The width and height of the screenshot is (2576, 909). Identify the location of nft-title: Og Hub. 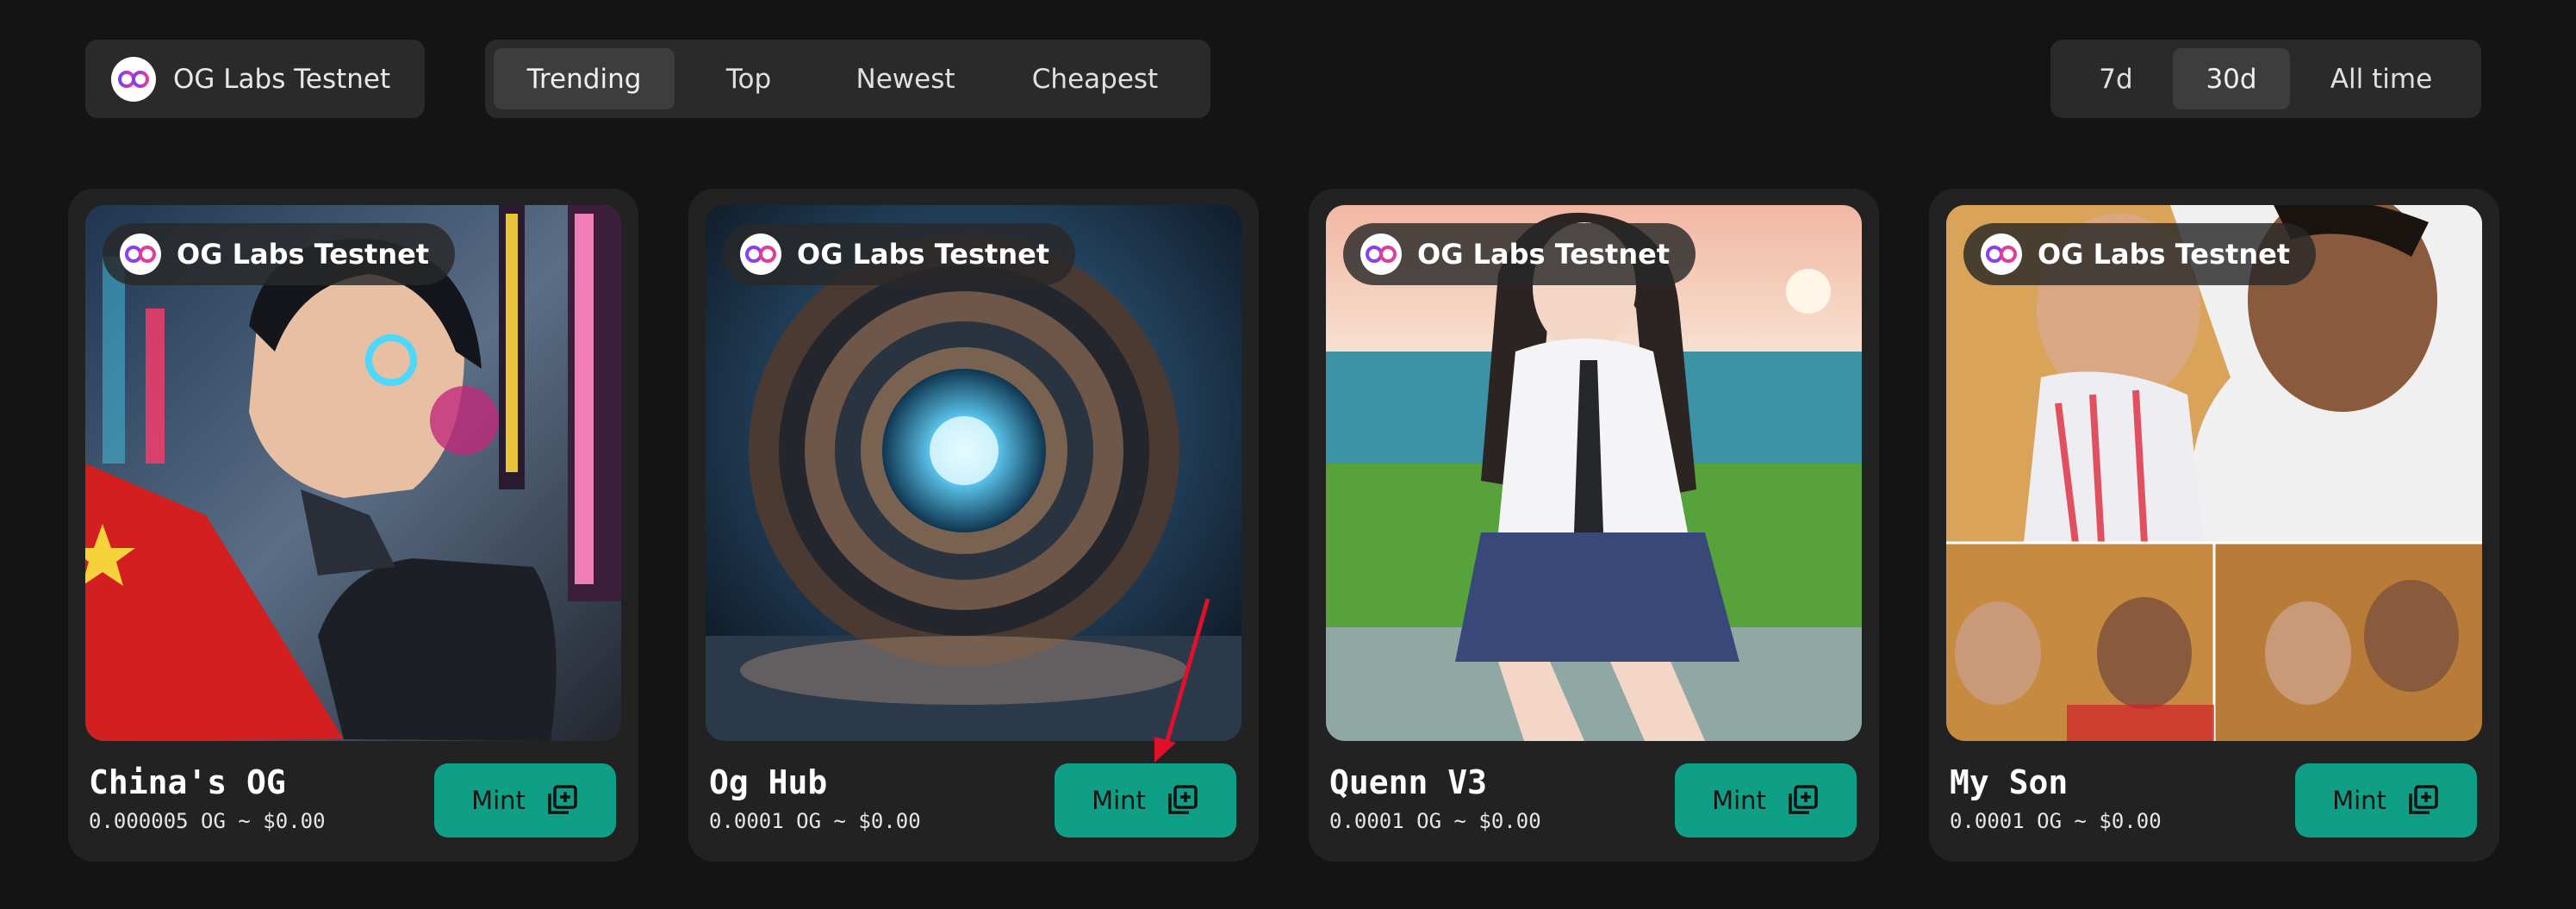
(768, 782).